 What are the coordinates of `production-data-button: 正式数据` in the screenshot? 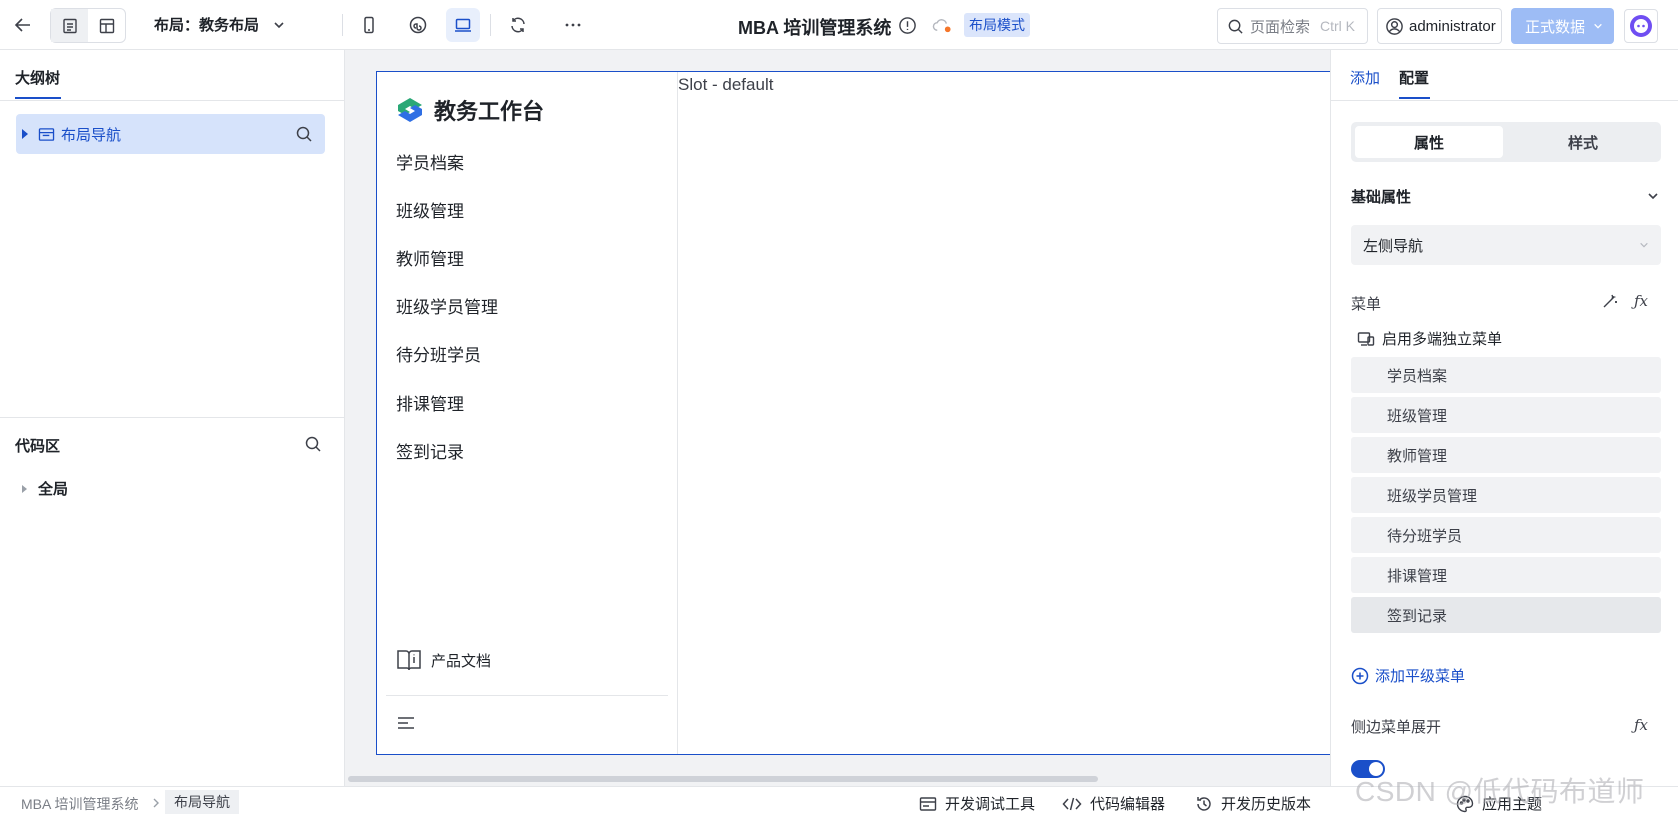 It's located at (1562, 26).